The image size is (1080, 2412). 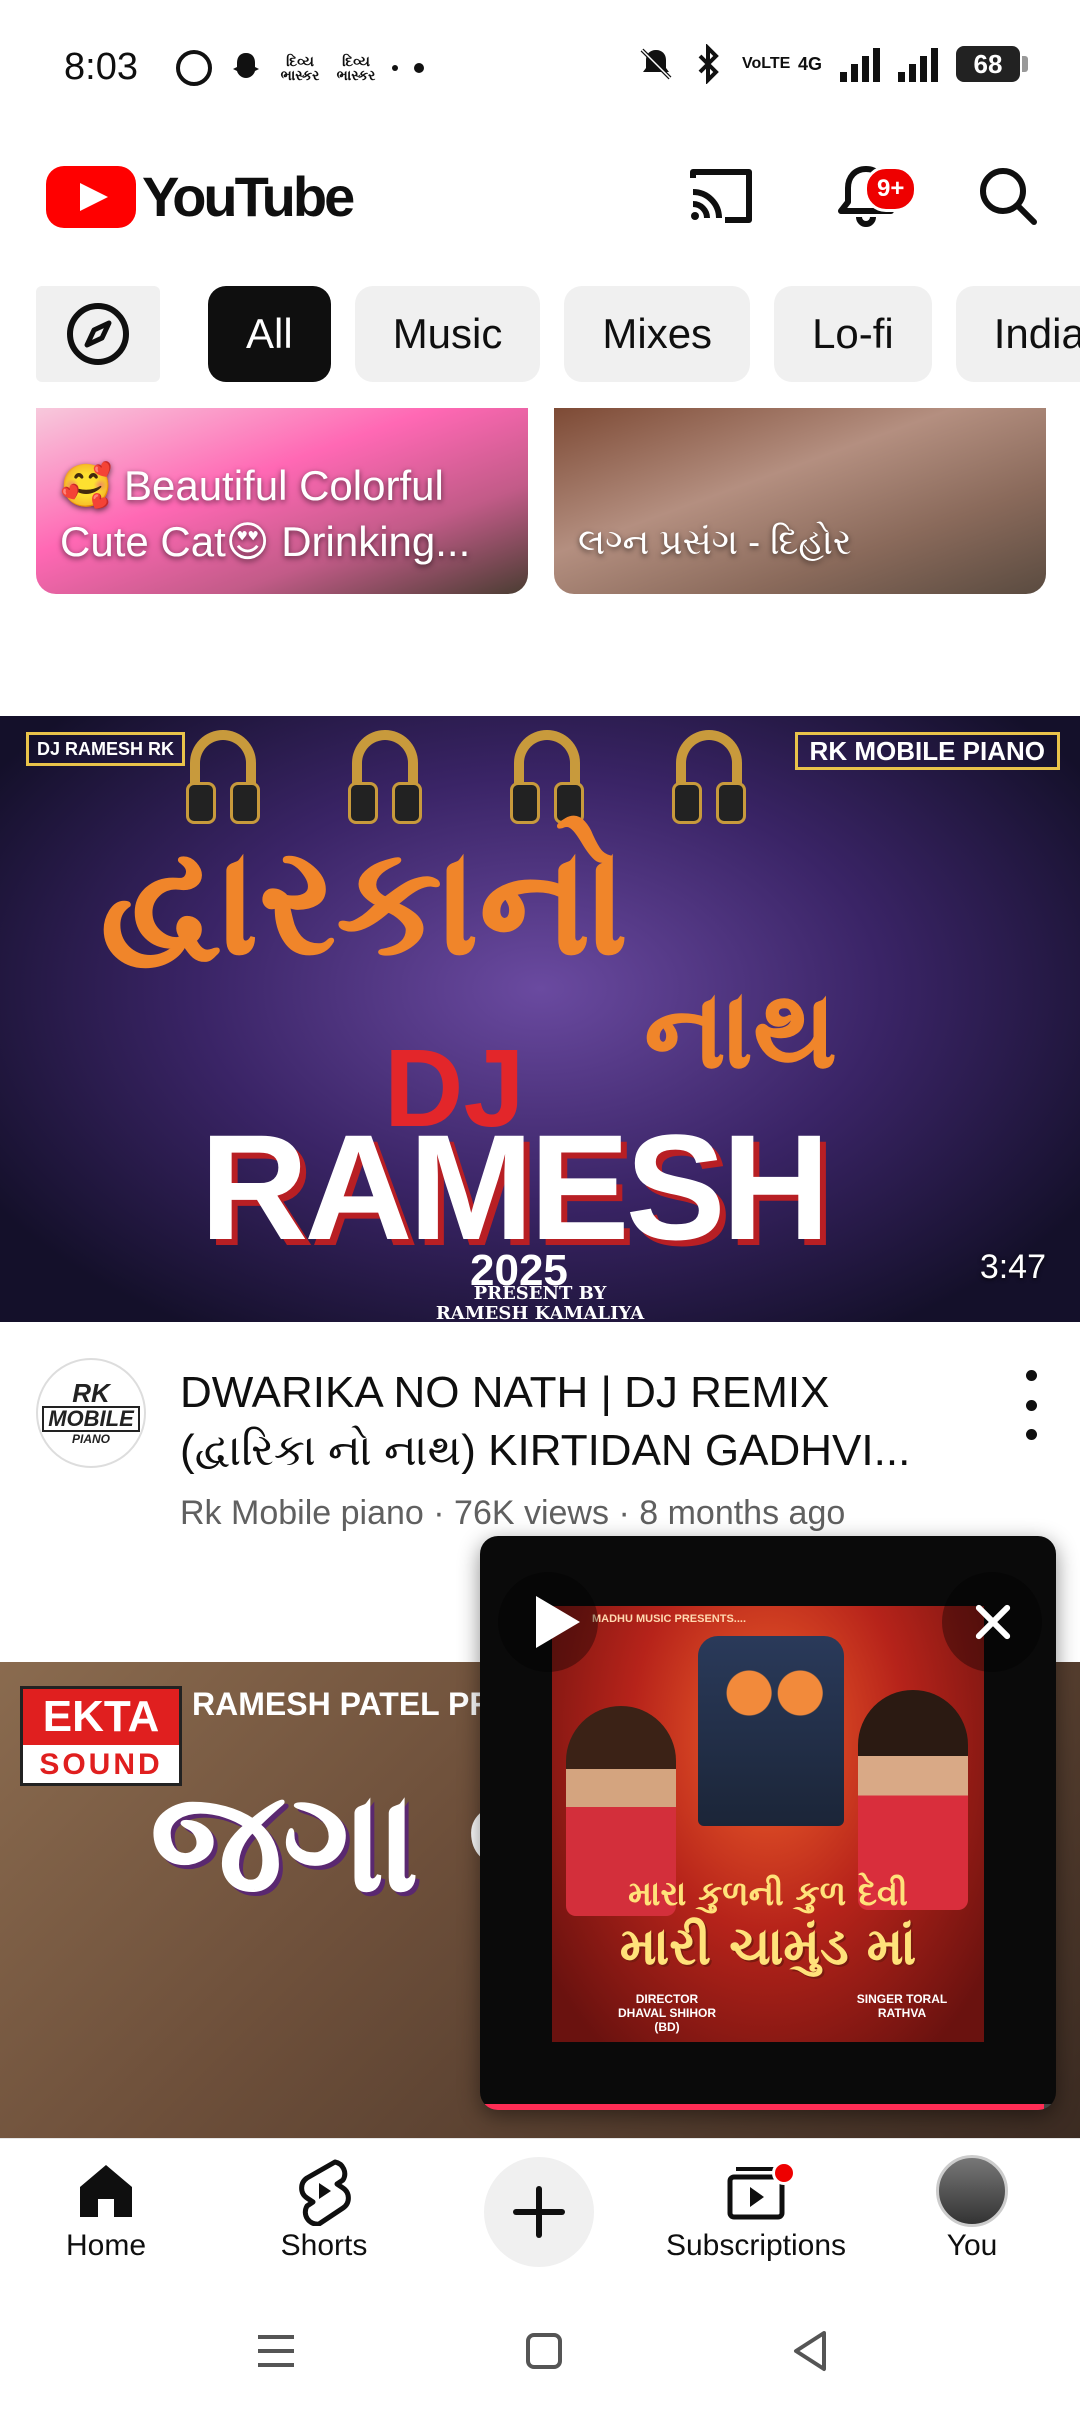 I want to click on channel-avatar: RK MOBILE PIANO, so click(x=91, y=1413).